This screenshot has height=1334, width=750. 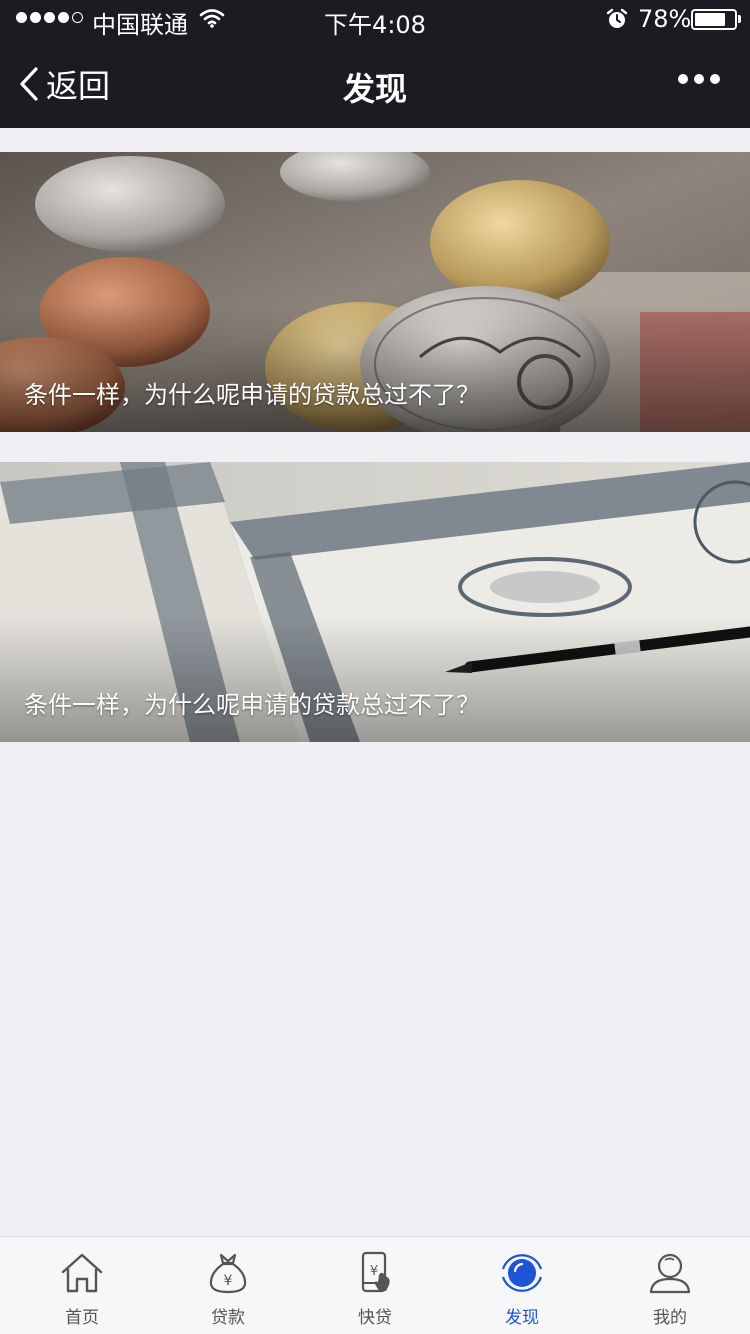 I want to click on alarm-icon, so click(x=617, y=22).